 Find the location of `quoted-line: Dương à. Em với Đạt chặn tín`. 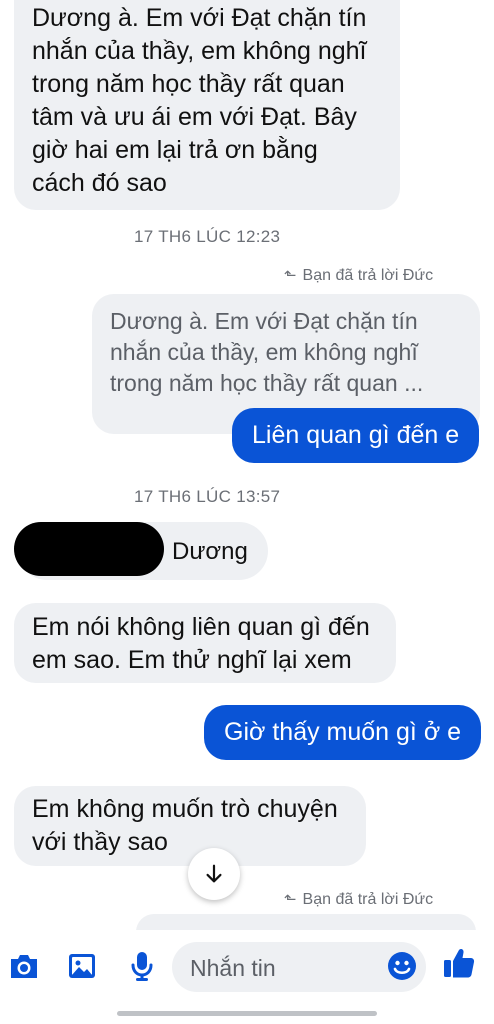

quoted-line: Dương à. Em với Đạt chặn tín is located at coordinates (264, 321).